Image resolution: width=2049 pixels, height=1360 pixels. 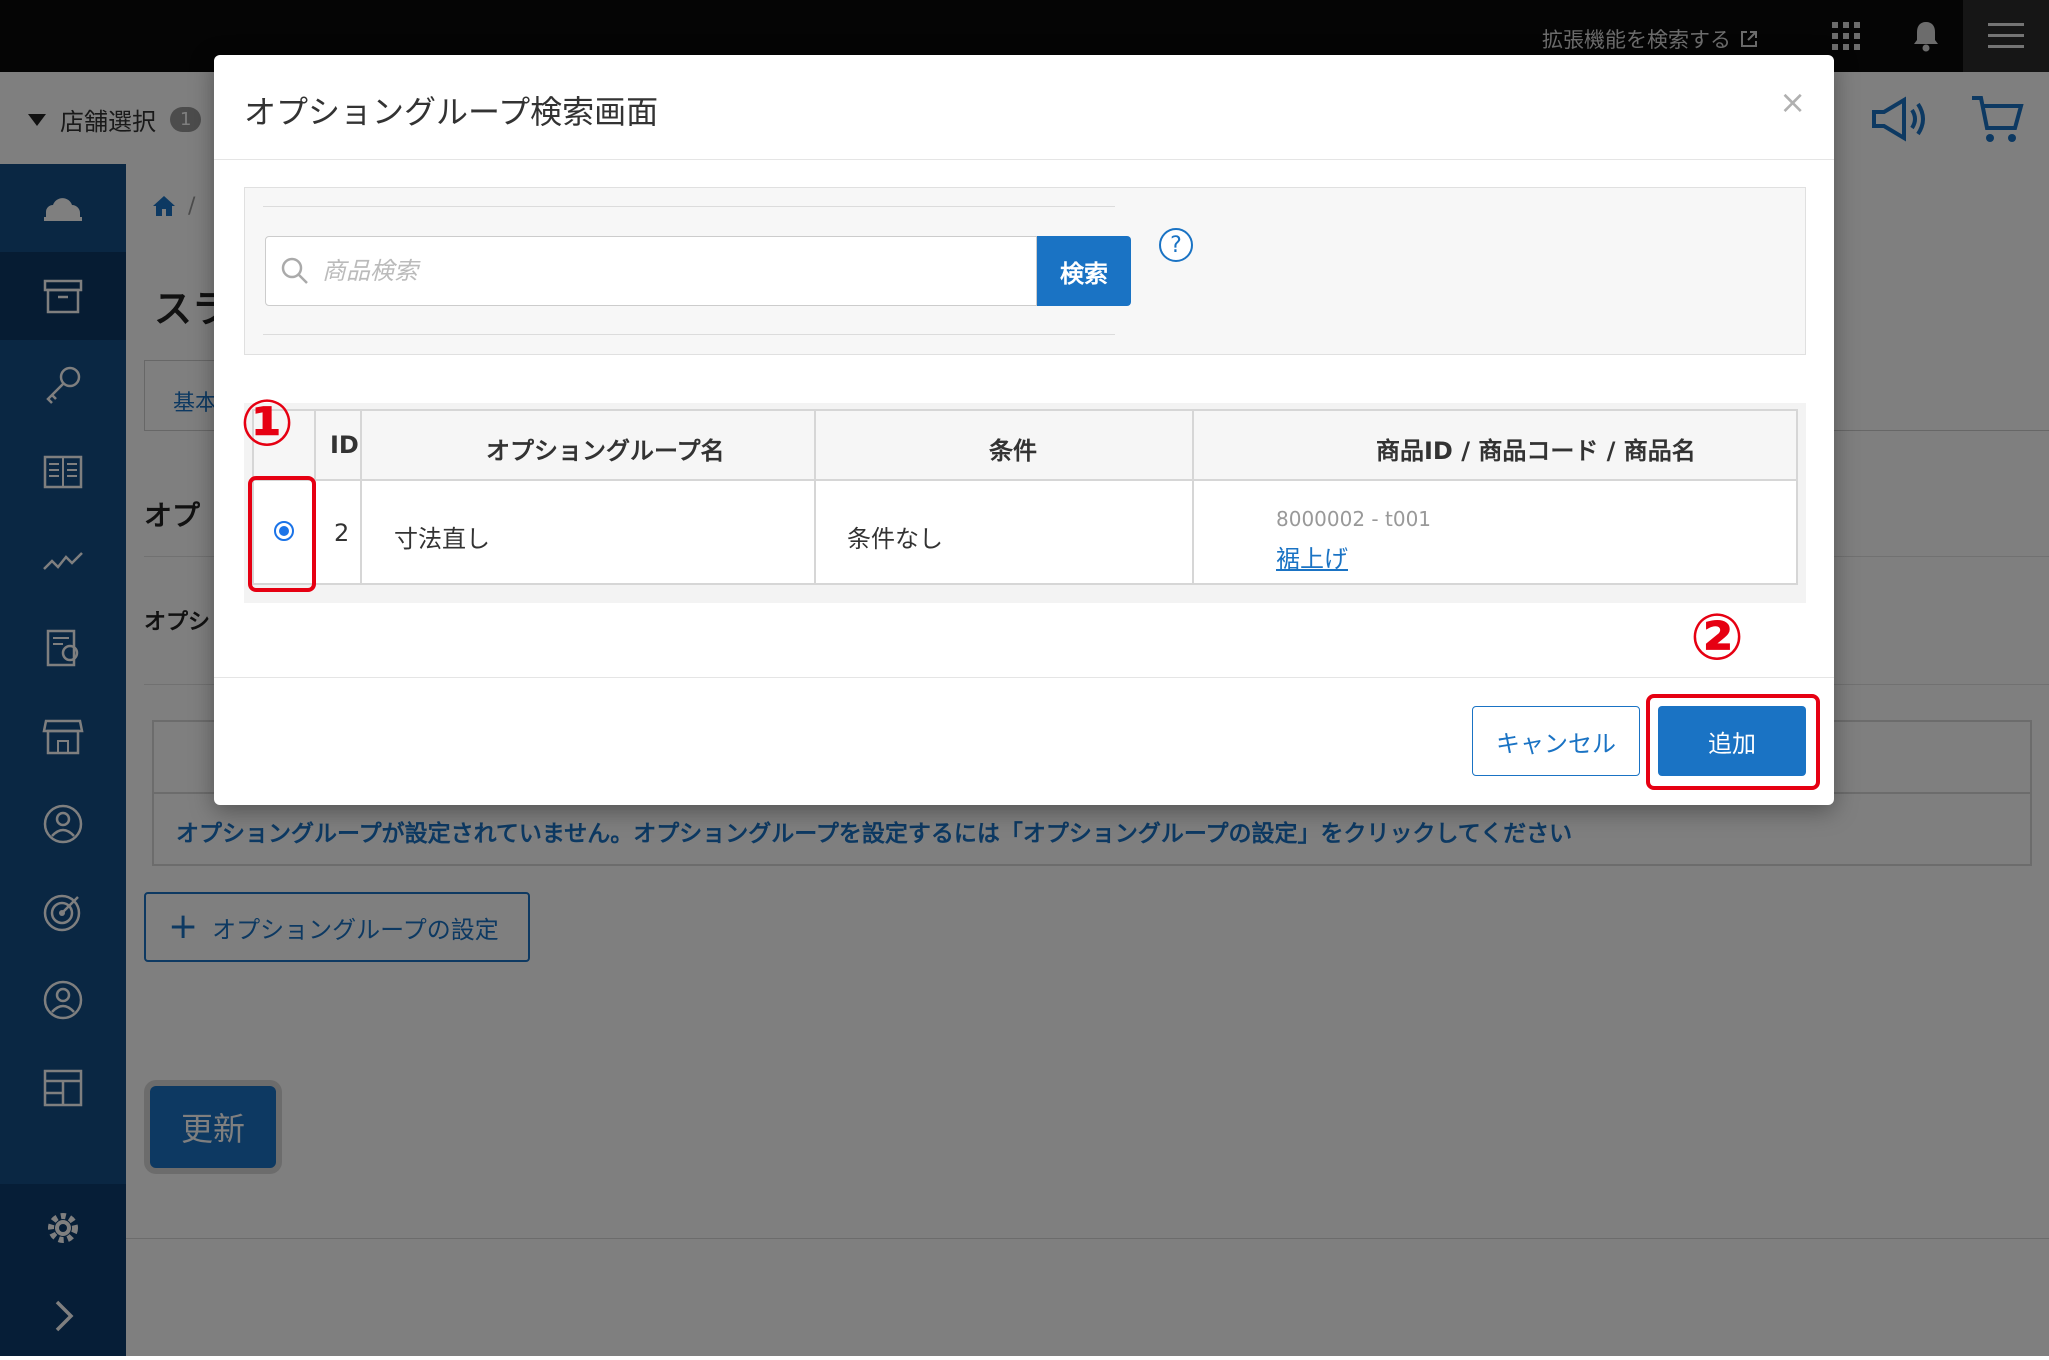 What do you see at coordinates (1556, 741) in the screenshot?
I see `cancel-button: キャンセル` at bounding box center [1556, 741].